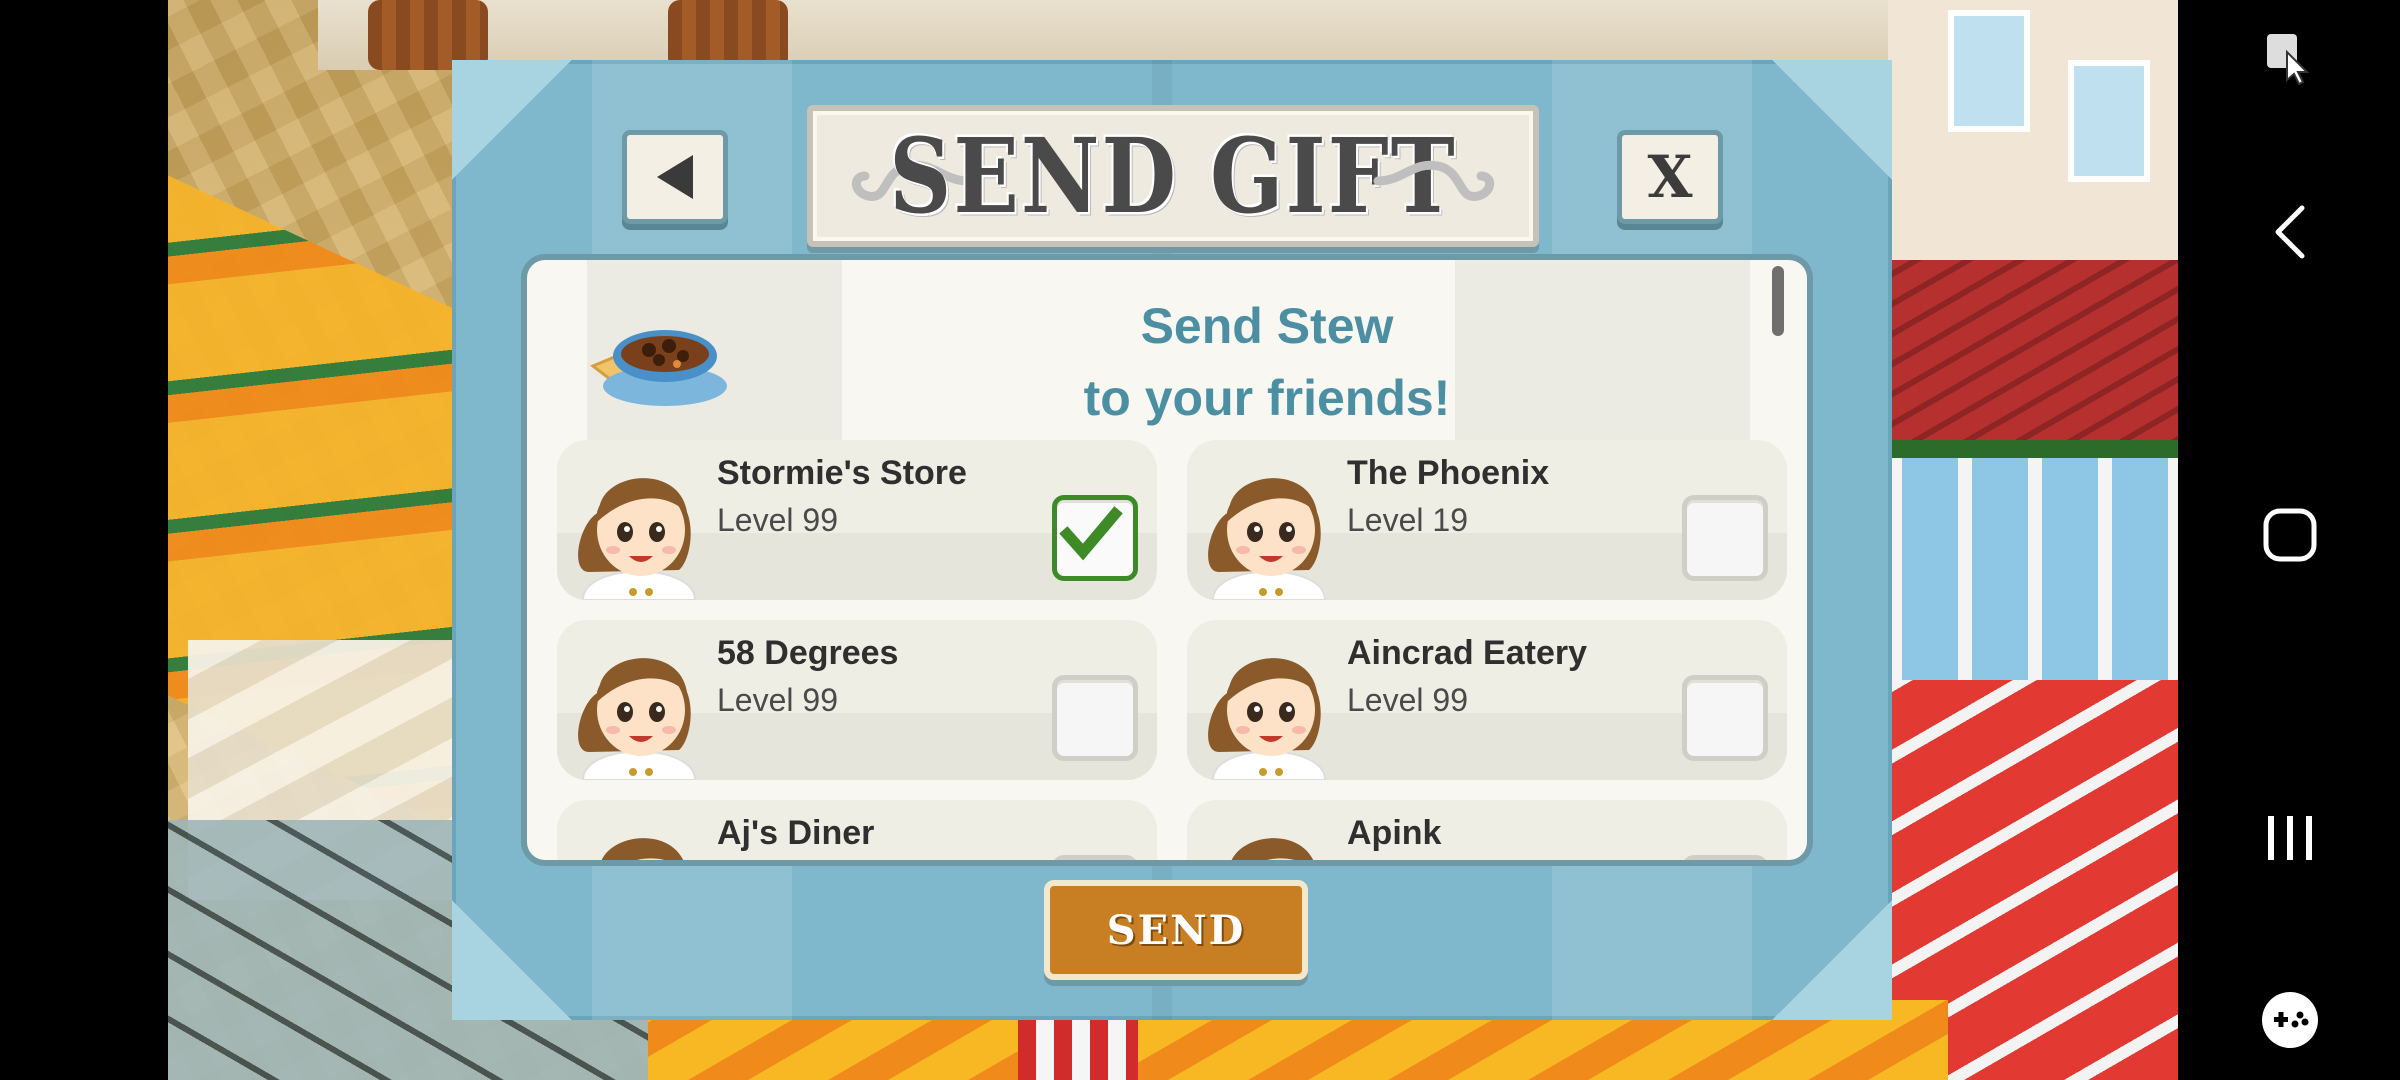  Describe the element at coordinates (1267, 362) in the screenshot. I see `gift-headline: Send Stew to your friends!` at that location.